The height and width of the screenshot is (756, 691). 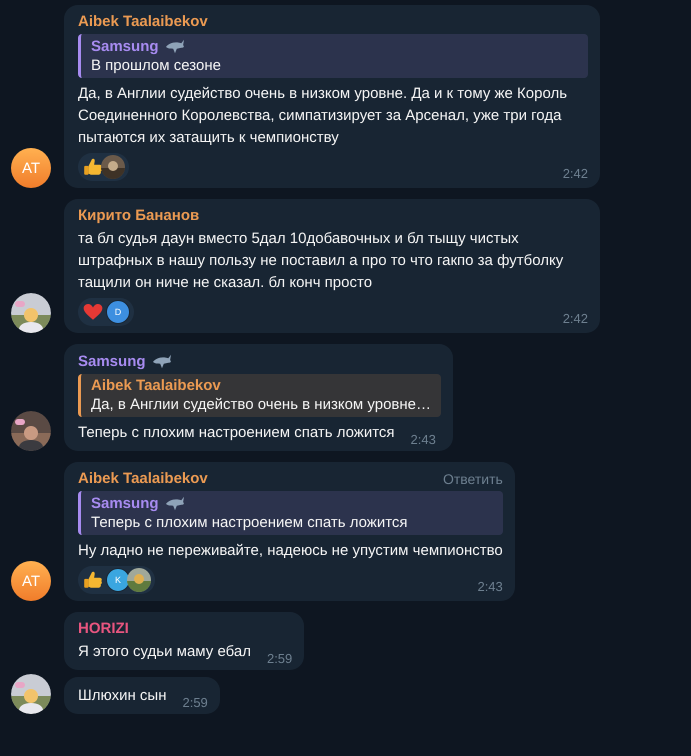 I want to click on message-text: Шлюхин сын, so click(x=122, y=696).